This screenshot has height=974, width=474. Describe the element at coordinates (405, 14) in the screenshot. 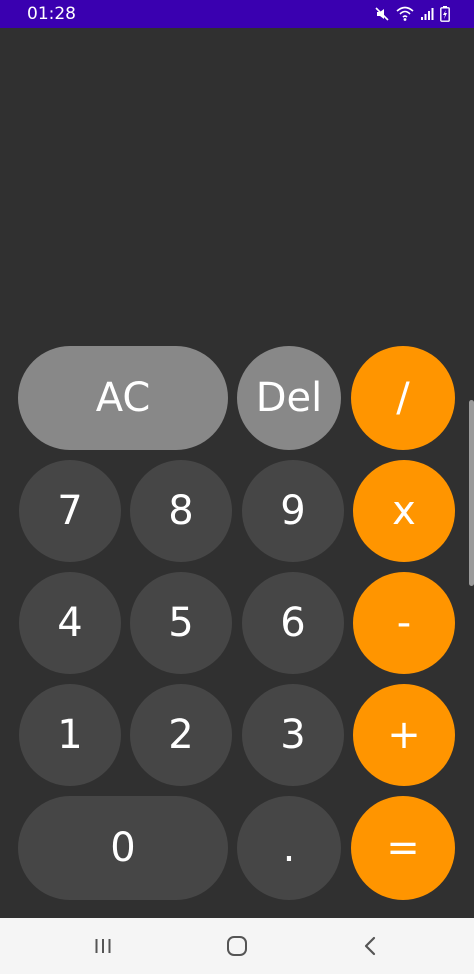

I see `wifi-icon` at that location.